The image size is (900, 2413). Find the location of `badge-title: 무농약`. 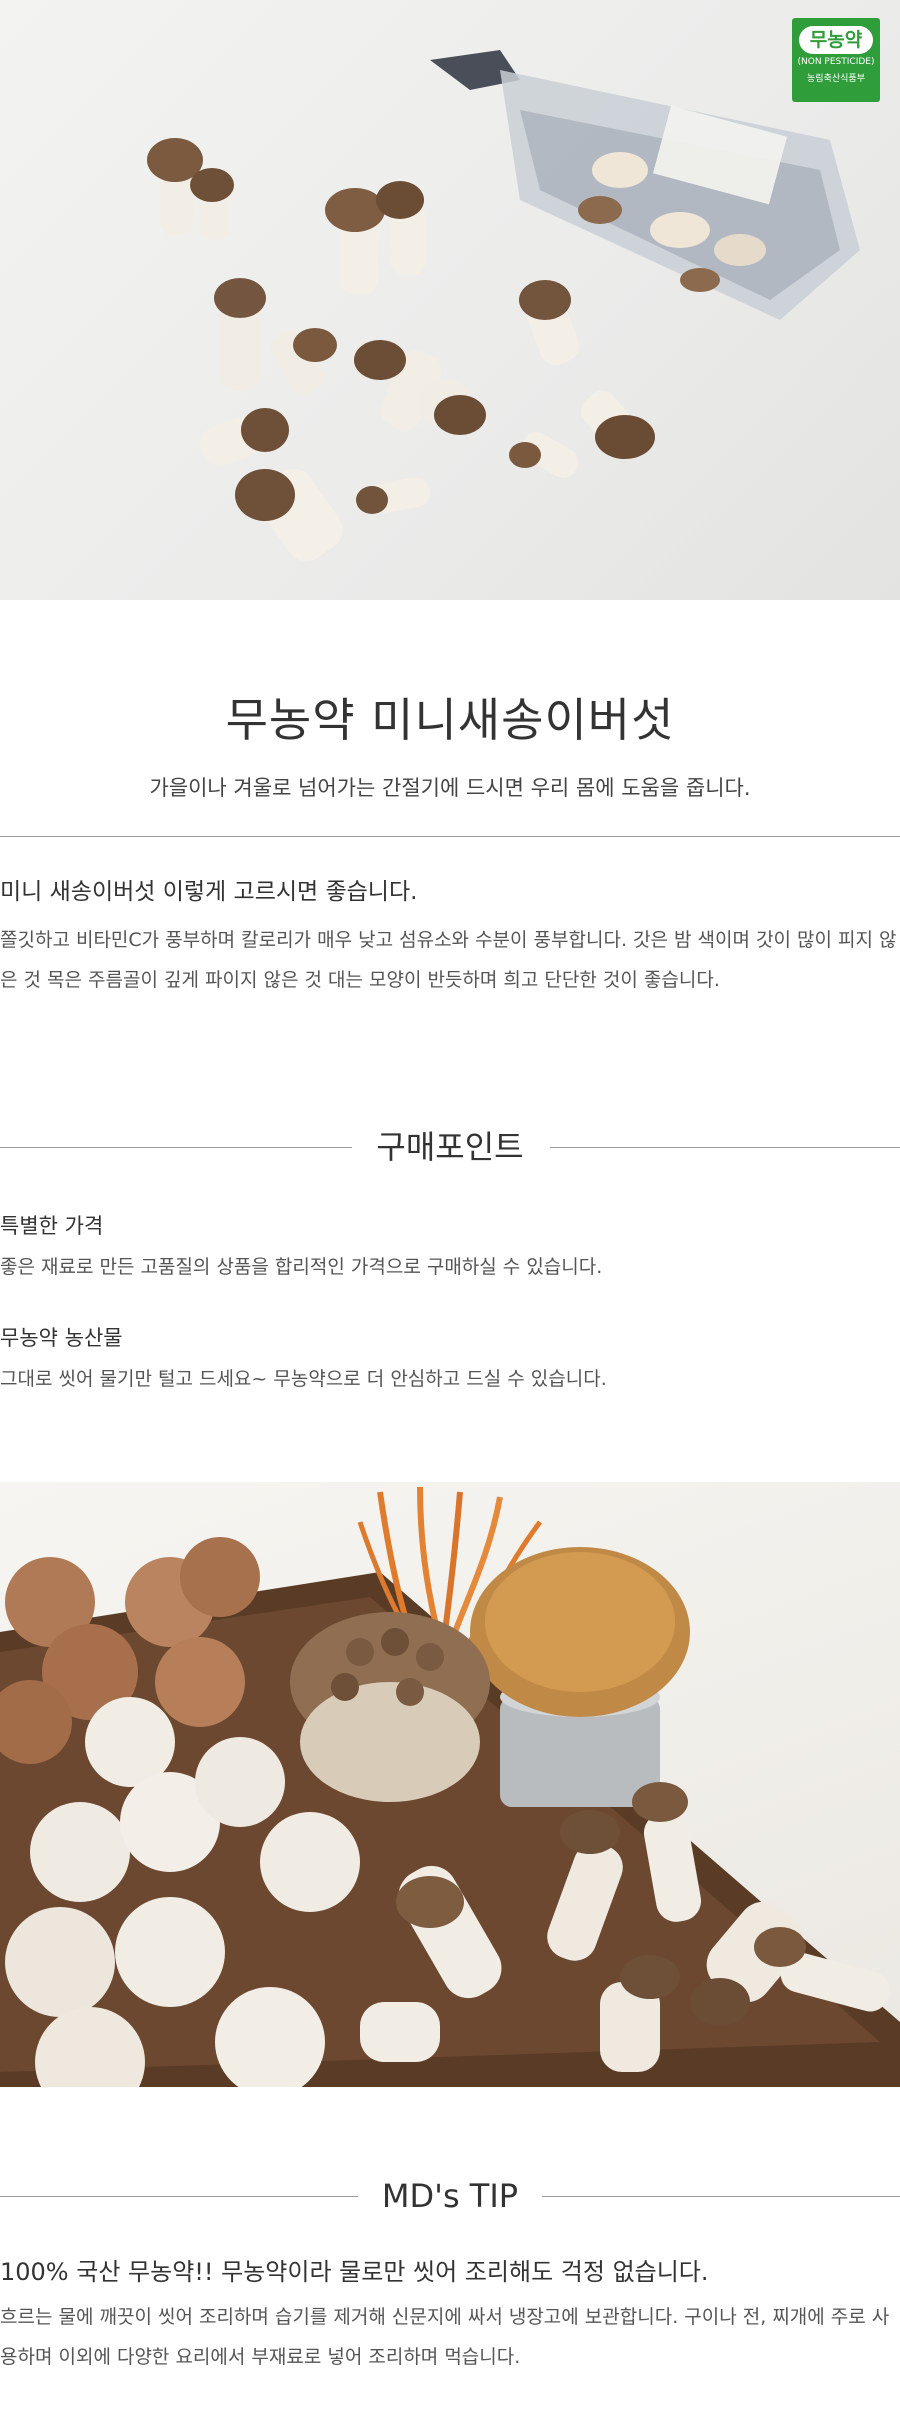

badge-title: 무농약 is located at coordinates (836, 40).